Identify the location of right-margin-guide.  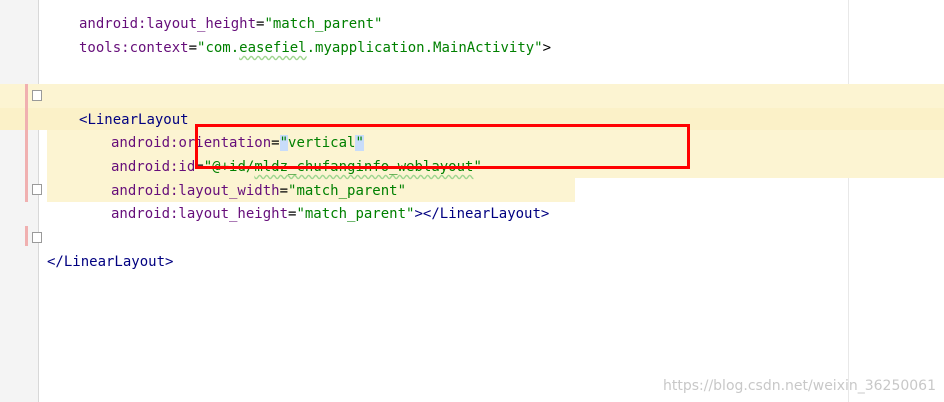
(848, 201).